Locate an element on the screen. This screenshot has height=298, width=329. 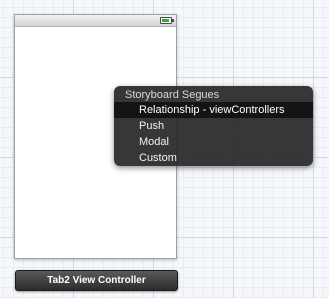
menu-item-push: Push is located at coordinates (213, 126).